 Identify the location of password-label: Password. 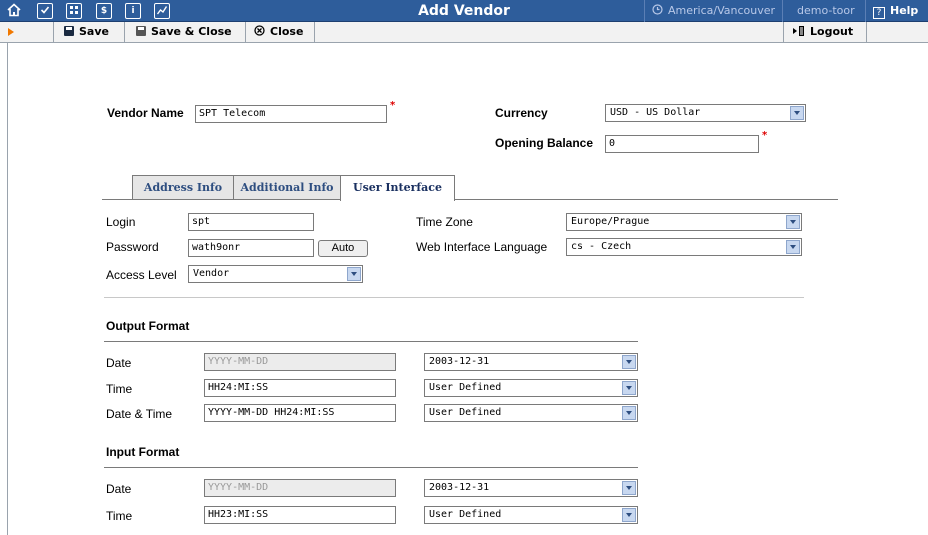
(132, 247).